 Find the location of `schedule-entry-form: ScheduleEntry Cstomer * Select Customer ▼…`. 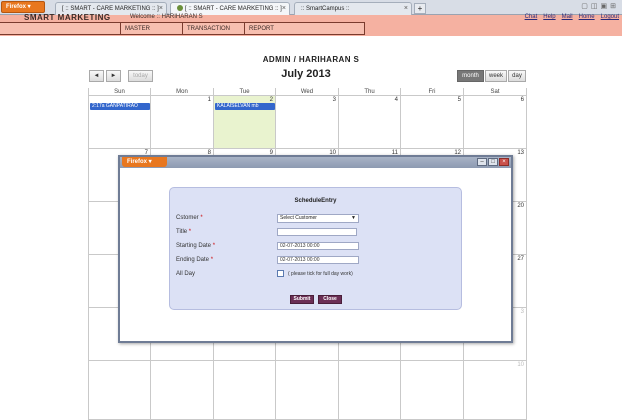

schedule-entry-form: ScheduleEntry Cstomer * Select Customer ▼… is located at coordinates (315, 248).